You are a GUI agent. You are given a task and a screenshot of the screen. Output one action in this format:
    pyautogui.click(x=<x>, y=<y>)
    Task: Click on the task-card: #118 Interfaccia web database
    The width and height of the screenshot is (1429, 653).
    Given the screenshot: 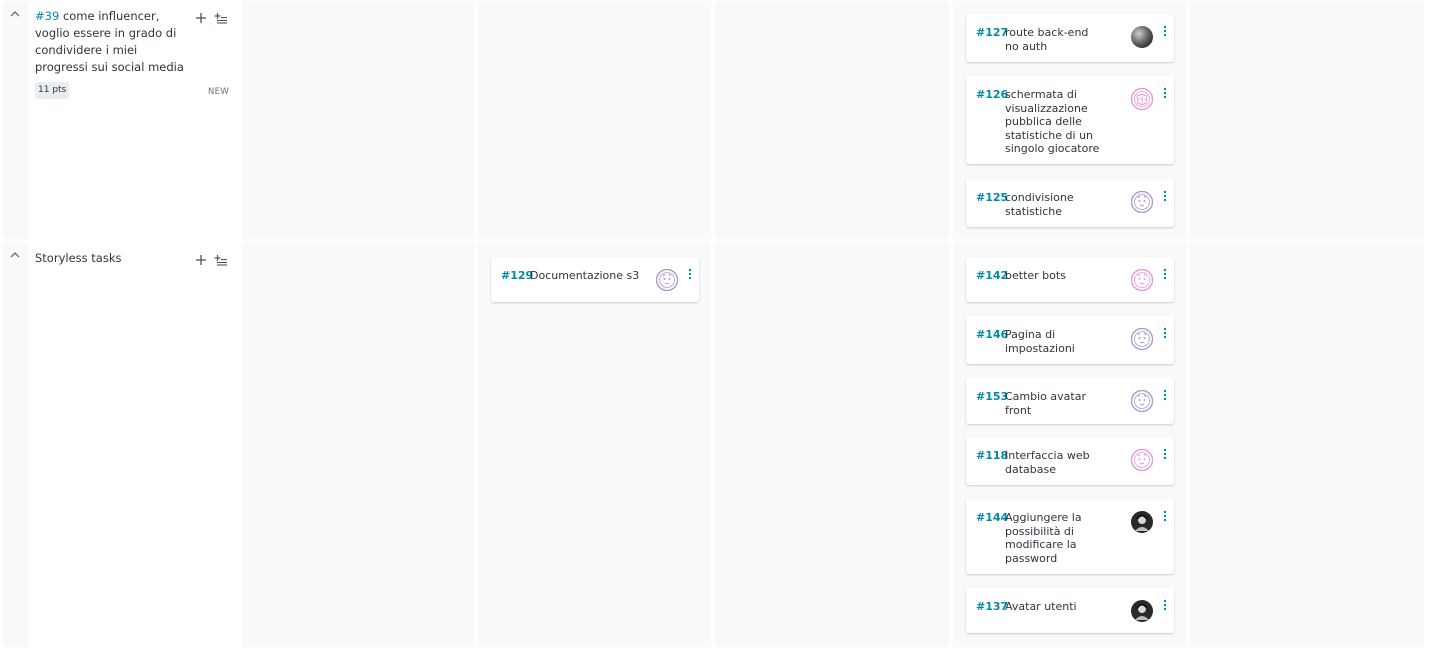 What is the action you would take?
    pyautogui.click(x=1070, y=461)
    